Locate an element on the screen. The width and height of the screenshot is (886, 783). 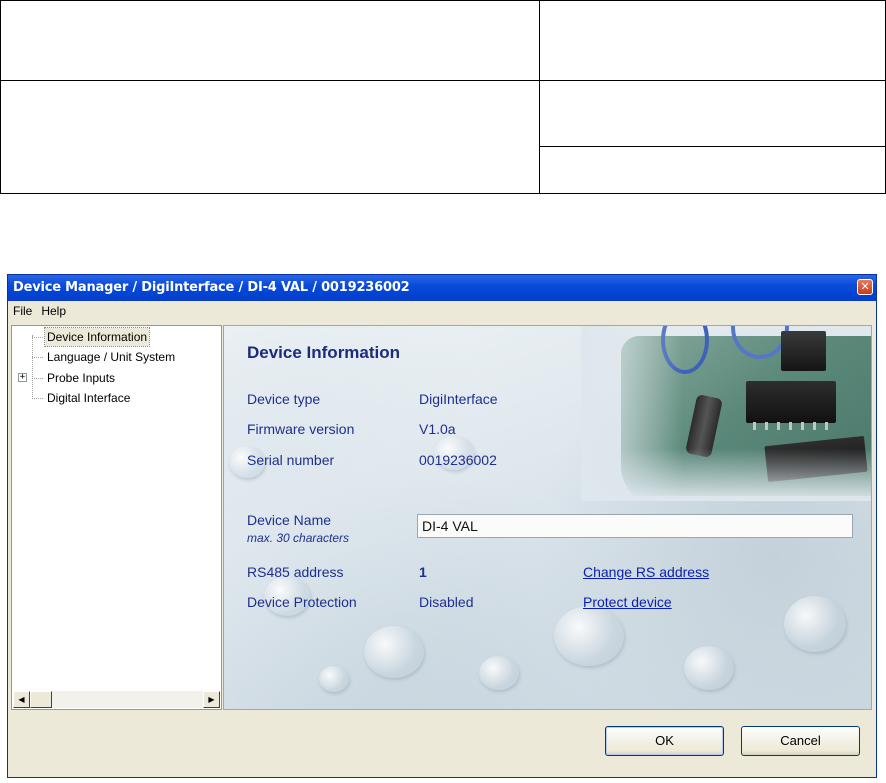
serial-number-value: 0019236002 is located at coordinates (458, 460).